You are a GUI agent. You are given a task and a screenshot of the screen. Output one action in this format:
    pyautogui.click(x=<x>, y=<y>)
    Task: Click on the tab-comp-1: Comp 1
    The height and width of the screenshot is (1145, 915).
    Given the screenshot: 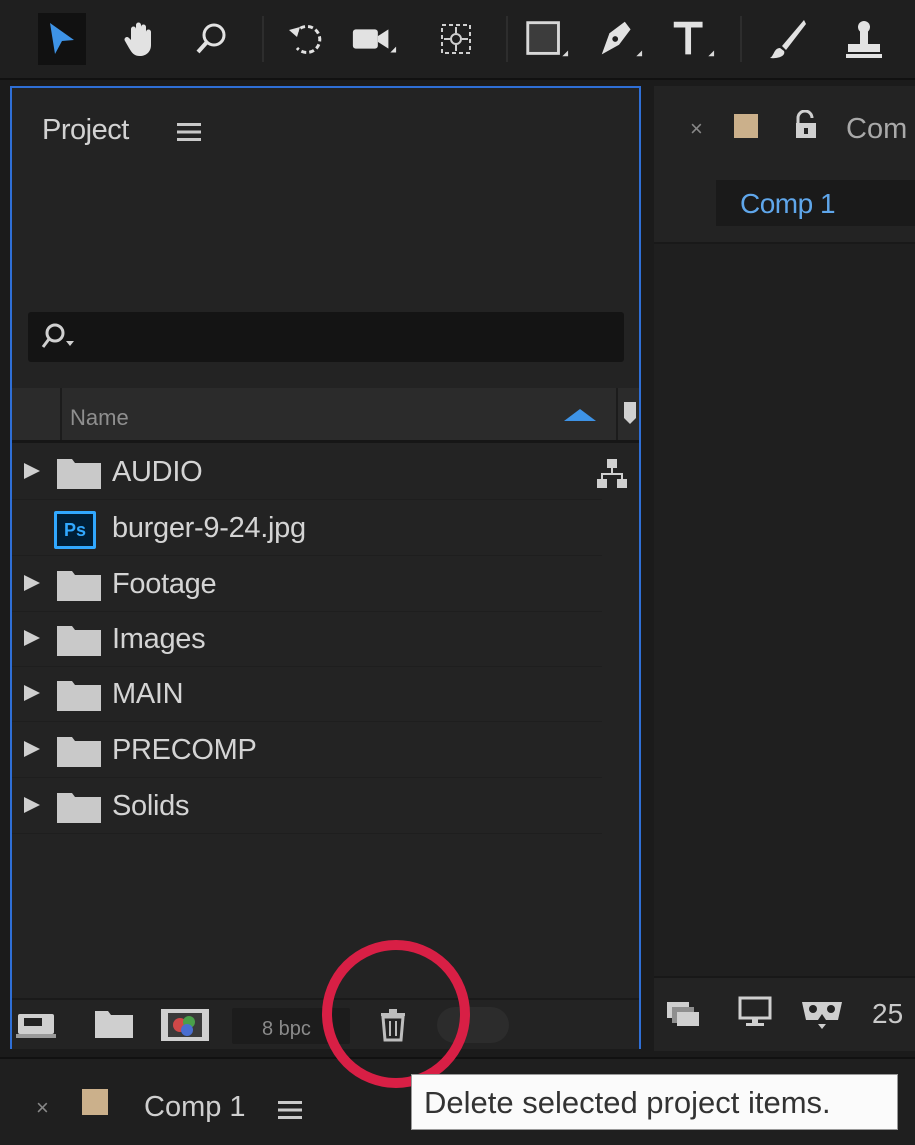 What is the action you would take?
    pyautogui.click(x=815, y=203)
    